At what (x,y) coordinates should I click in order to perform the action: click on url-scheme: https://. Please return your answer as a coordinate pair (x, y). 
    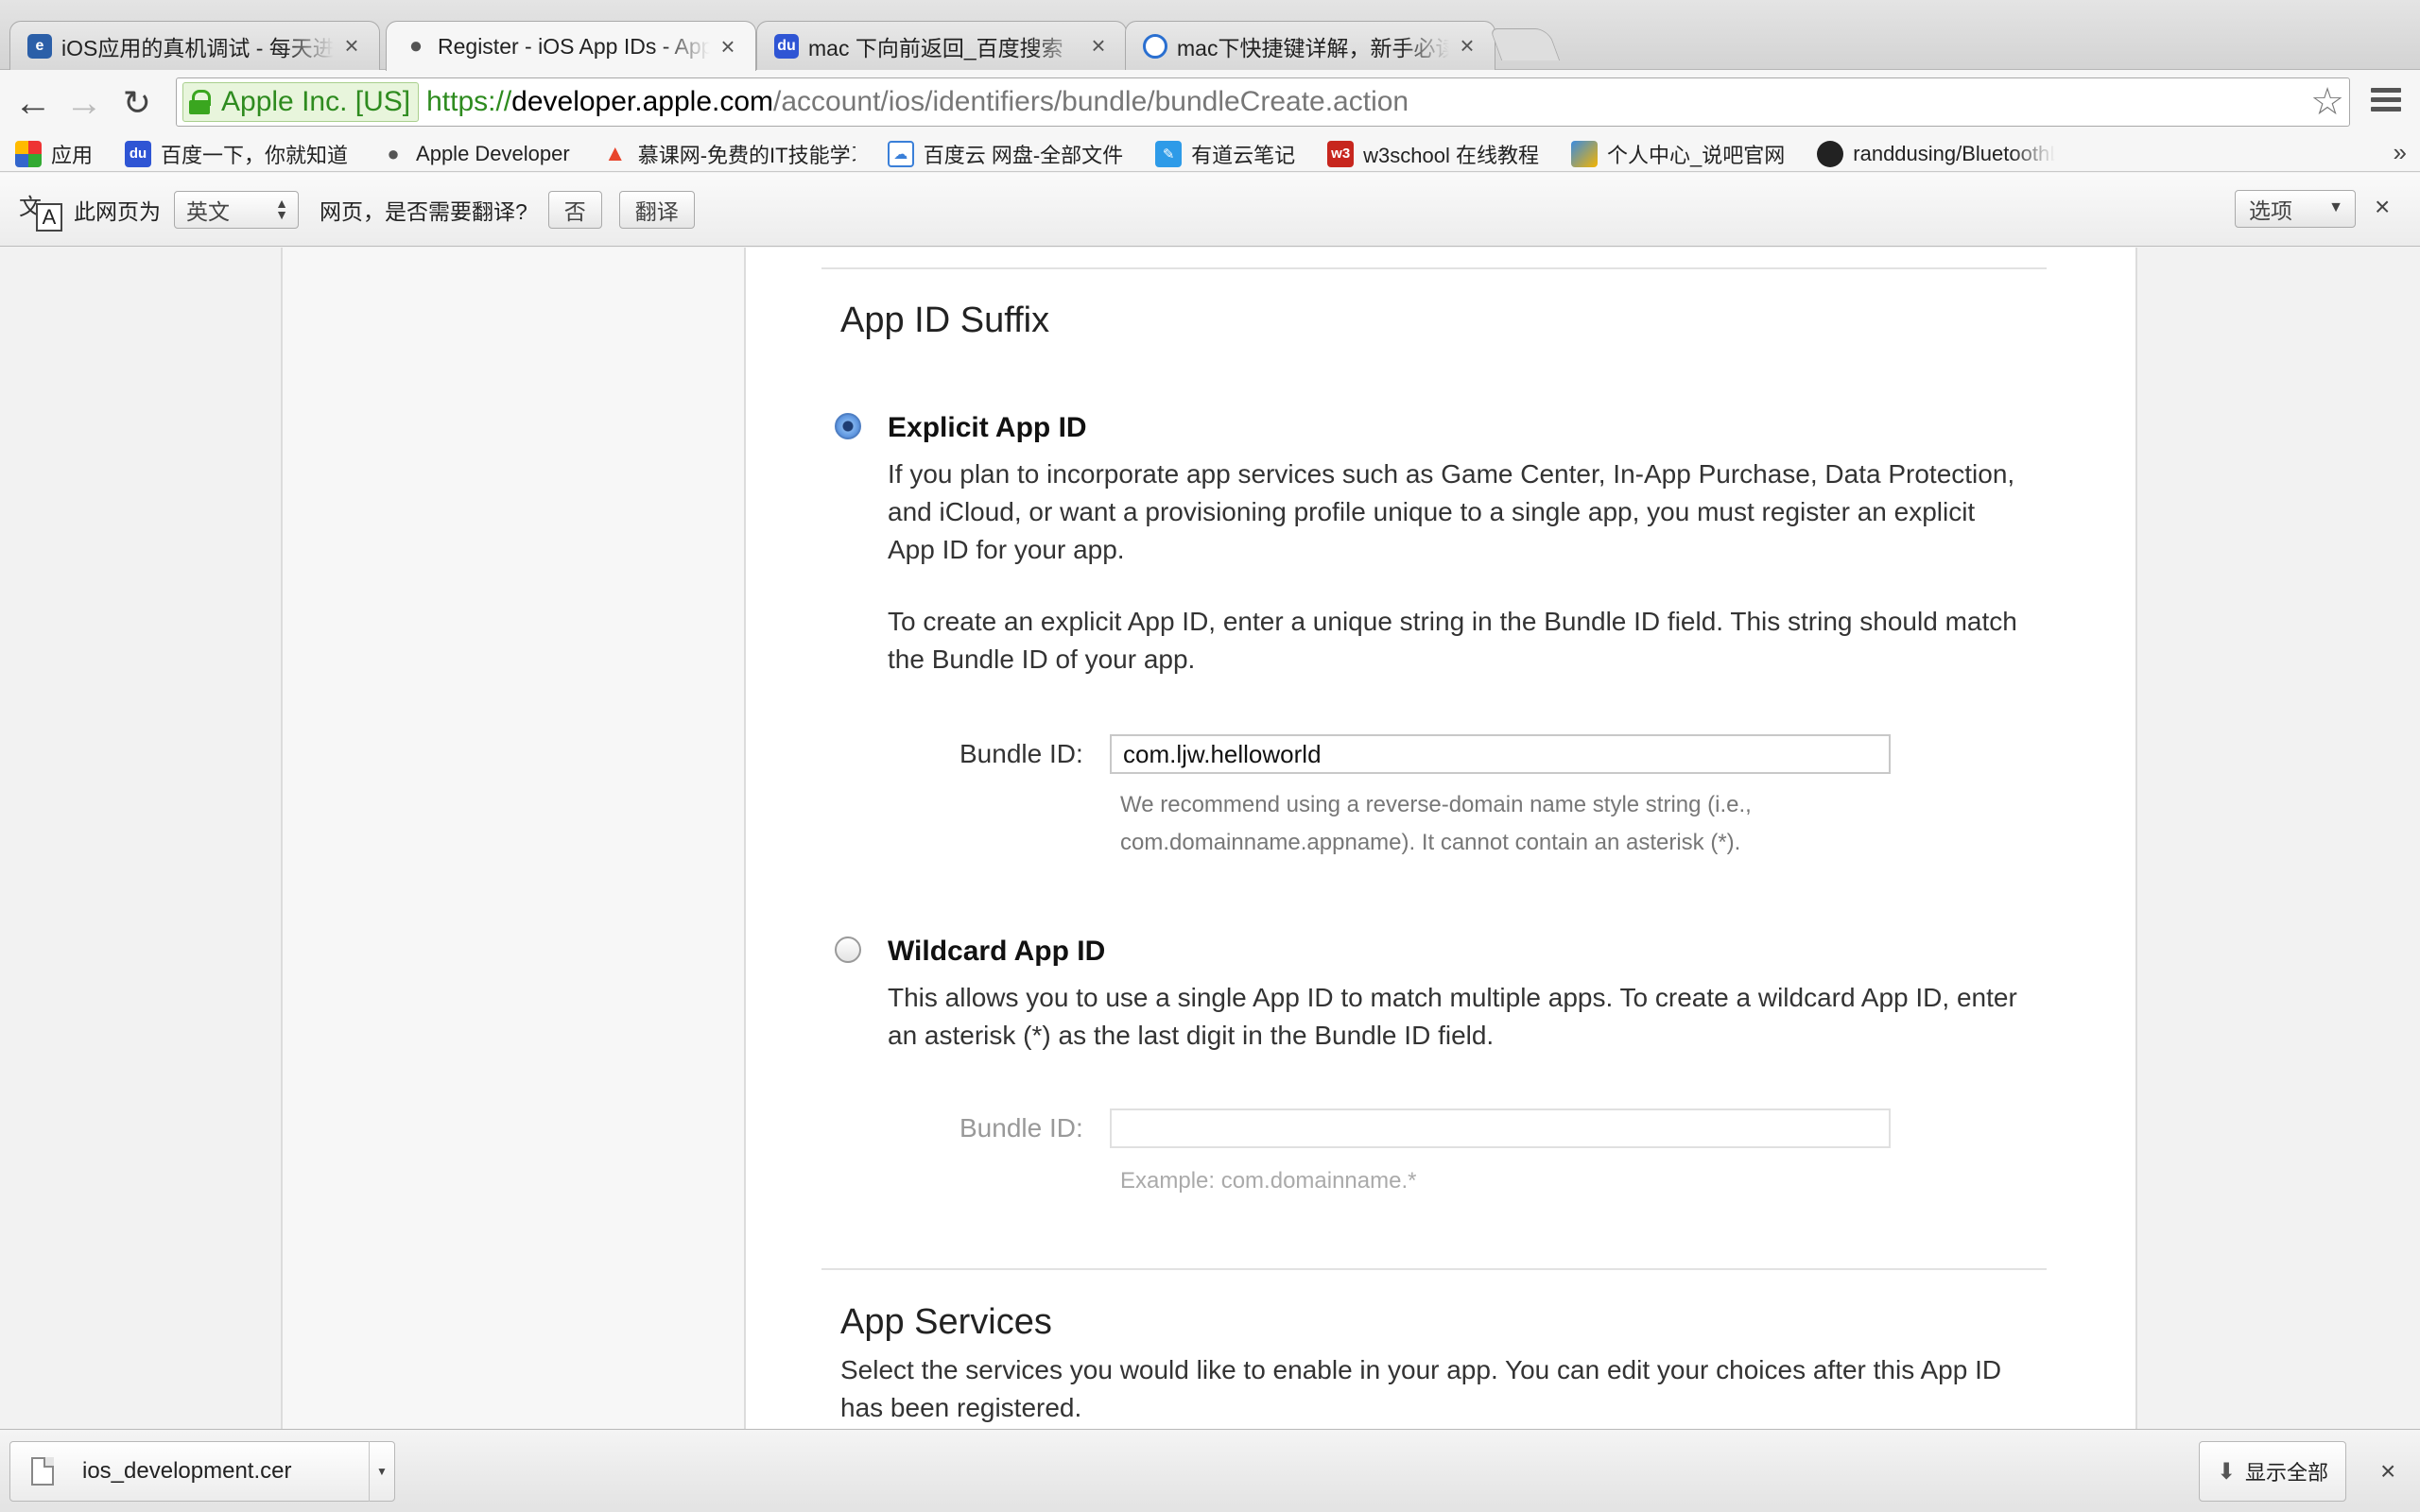
    Looking at the image, I should click on (469, 101).